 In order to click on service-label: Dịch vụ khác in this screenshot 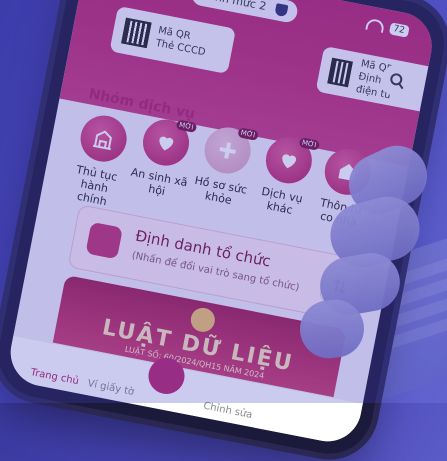, I will do `click(282, 200)`.